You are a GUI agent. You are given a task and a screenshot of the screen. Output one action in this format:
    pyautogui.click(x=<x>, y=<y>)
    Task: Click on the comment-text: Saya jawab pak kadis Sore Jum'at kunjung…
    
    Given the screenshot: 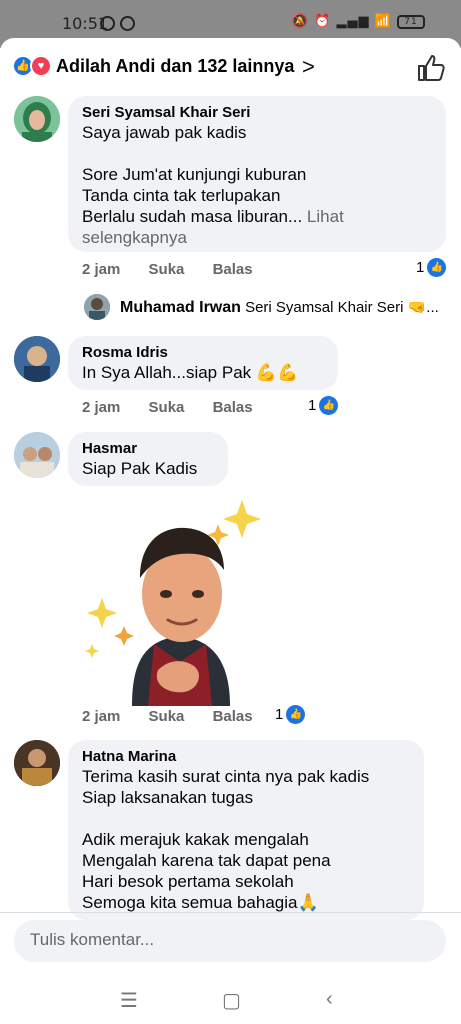 What is the action you would take?
    pyautogui.click(x=213, y=185)
    